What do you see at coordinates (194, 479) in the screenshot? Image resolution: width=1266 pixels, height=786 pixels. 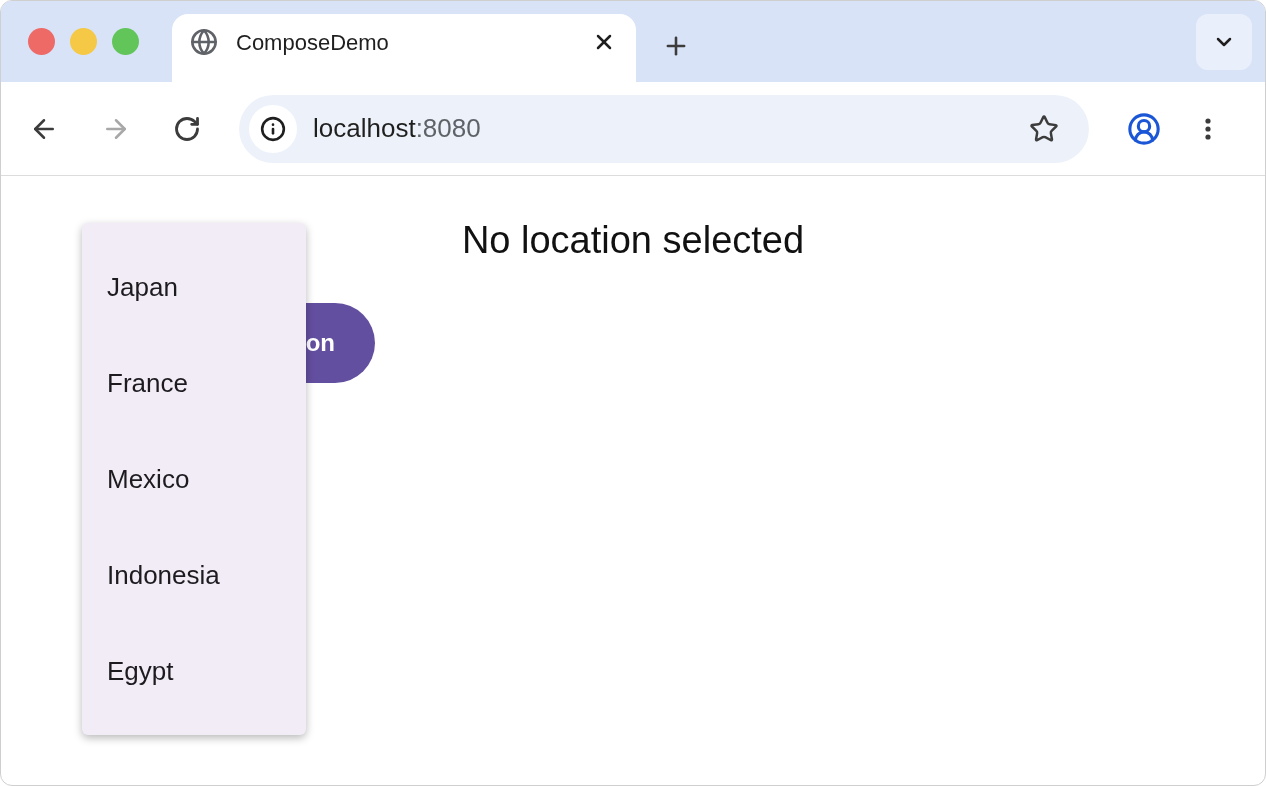 I see `menu-item: Mexico` at bounding box center [194, 479].